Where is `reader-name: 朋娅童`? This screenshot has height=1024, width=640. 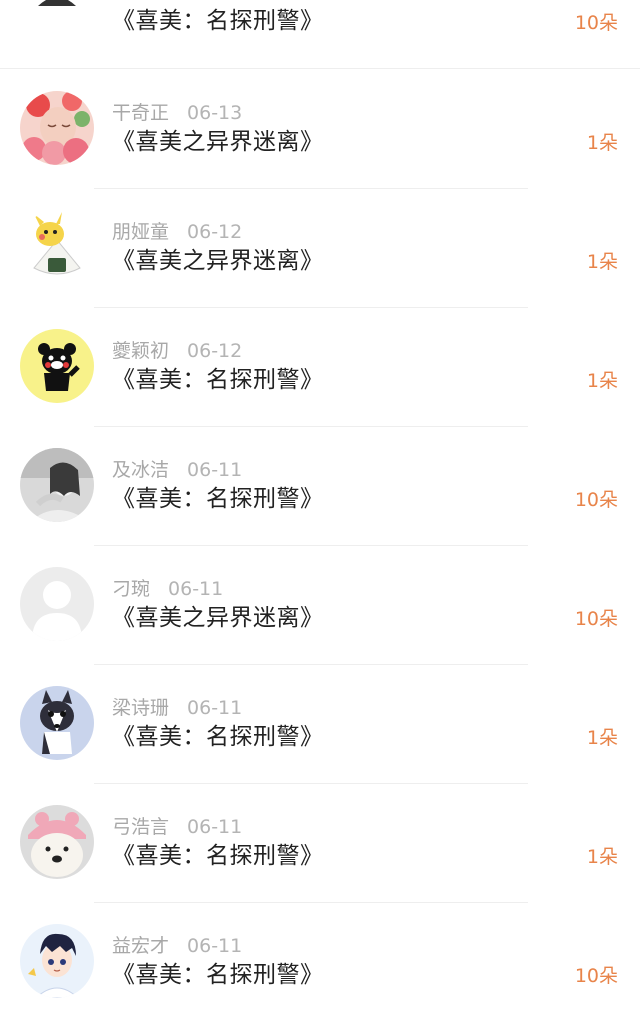
reader-name: 朋娅童 is located at coordinates (141, 232).